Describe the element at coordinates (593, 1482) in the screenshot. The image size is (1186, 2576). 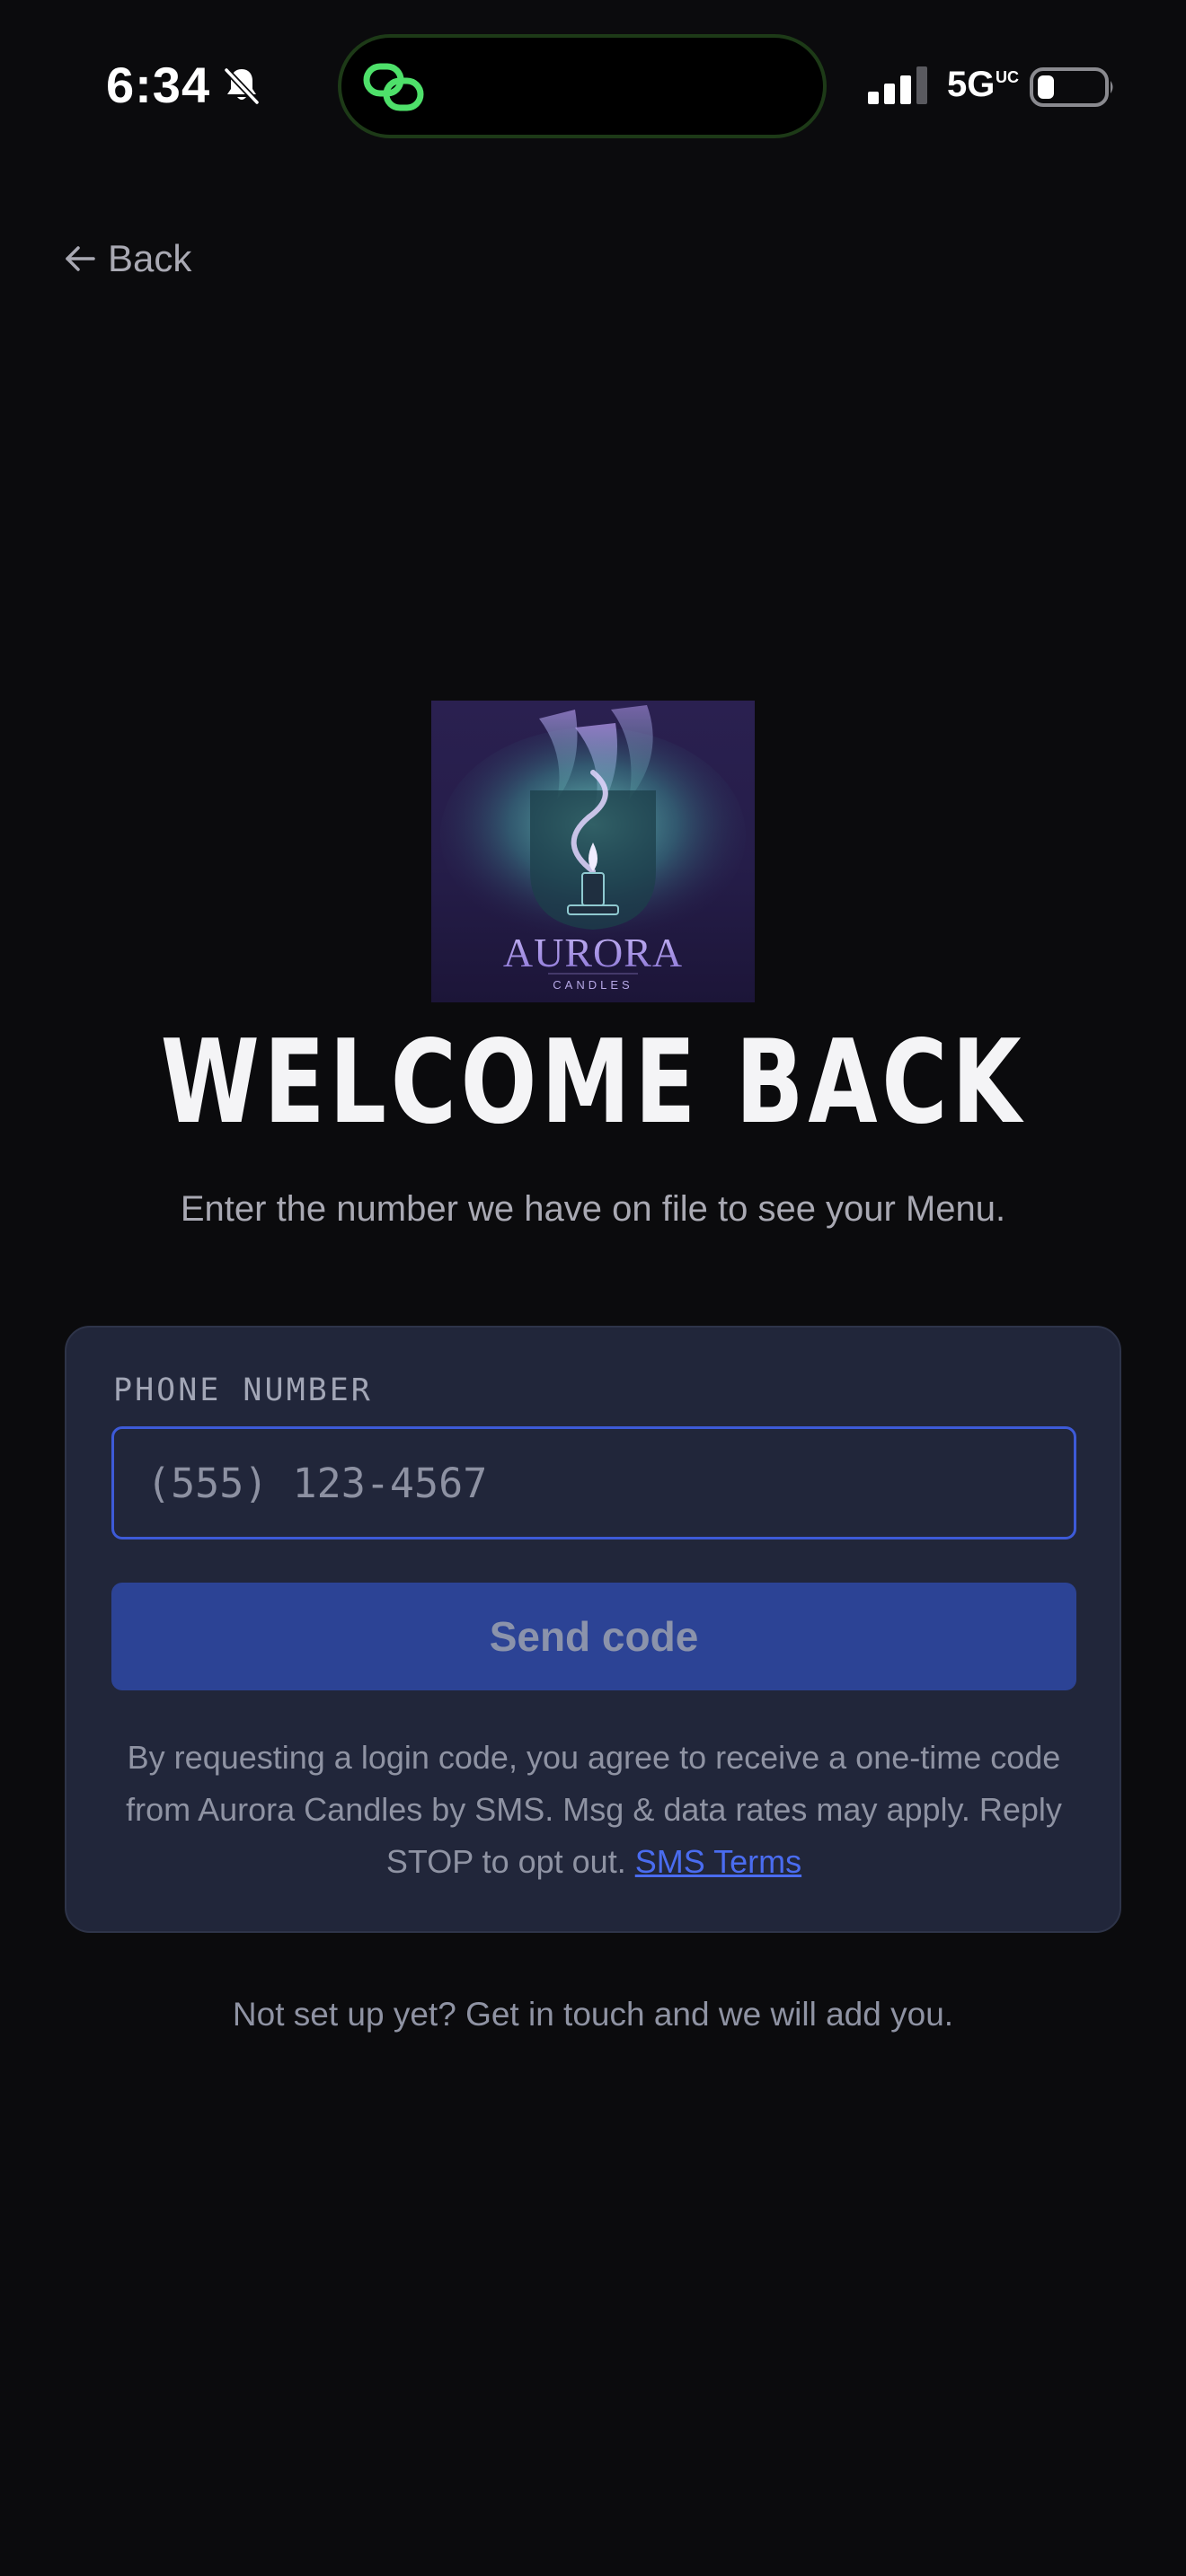
I see `phone-number-input` at that location.